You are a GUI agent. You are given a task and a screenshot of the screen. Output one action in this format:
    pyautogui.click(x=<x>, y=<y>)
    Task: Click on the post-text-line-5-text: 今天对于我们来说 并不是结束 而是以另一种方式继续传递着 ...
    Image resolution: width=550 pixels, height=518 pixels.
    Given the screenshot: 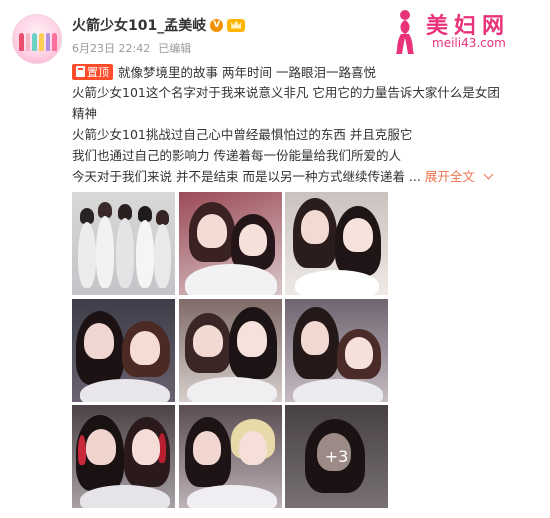 What is the action you would take?
    pyautogui.click(x=246, y=176)
    